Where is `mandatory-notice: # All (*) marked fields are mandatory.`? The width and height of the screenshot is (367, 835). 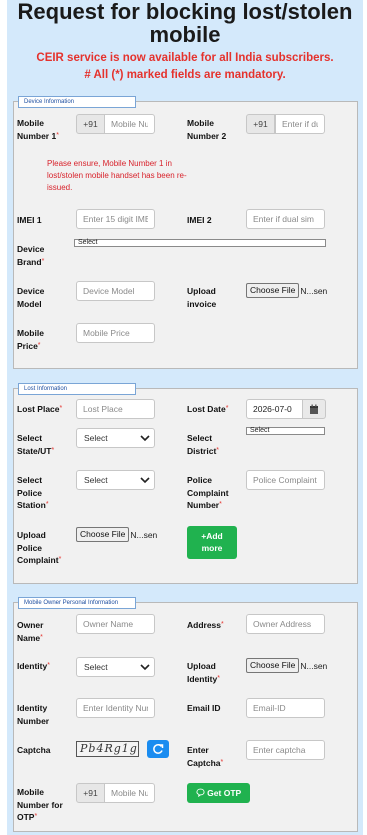 mandatory-notice: # All (*) marked fields are mandatory. is located at coordinates (185, 75).